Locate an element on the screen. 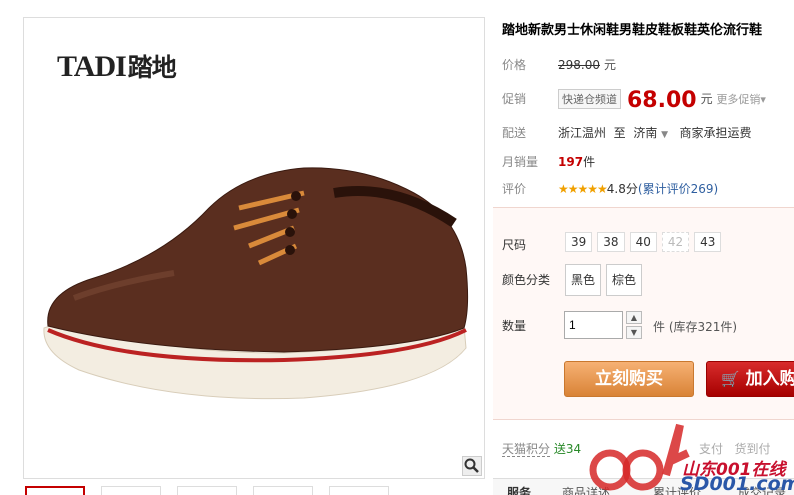 This screenshot has height=495, width=794. quantity-input is located at coordinates (593, 325).